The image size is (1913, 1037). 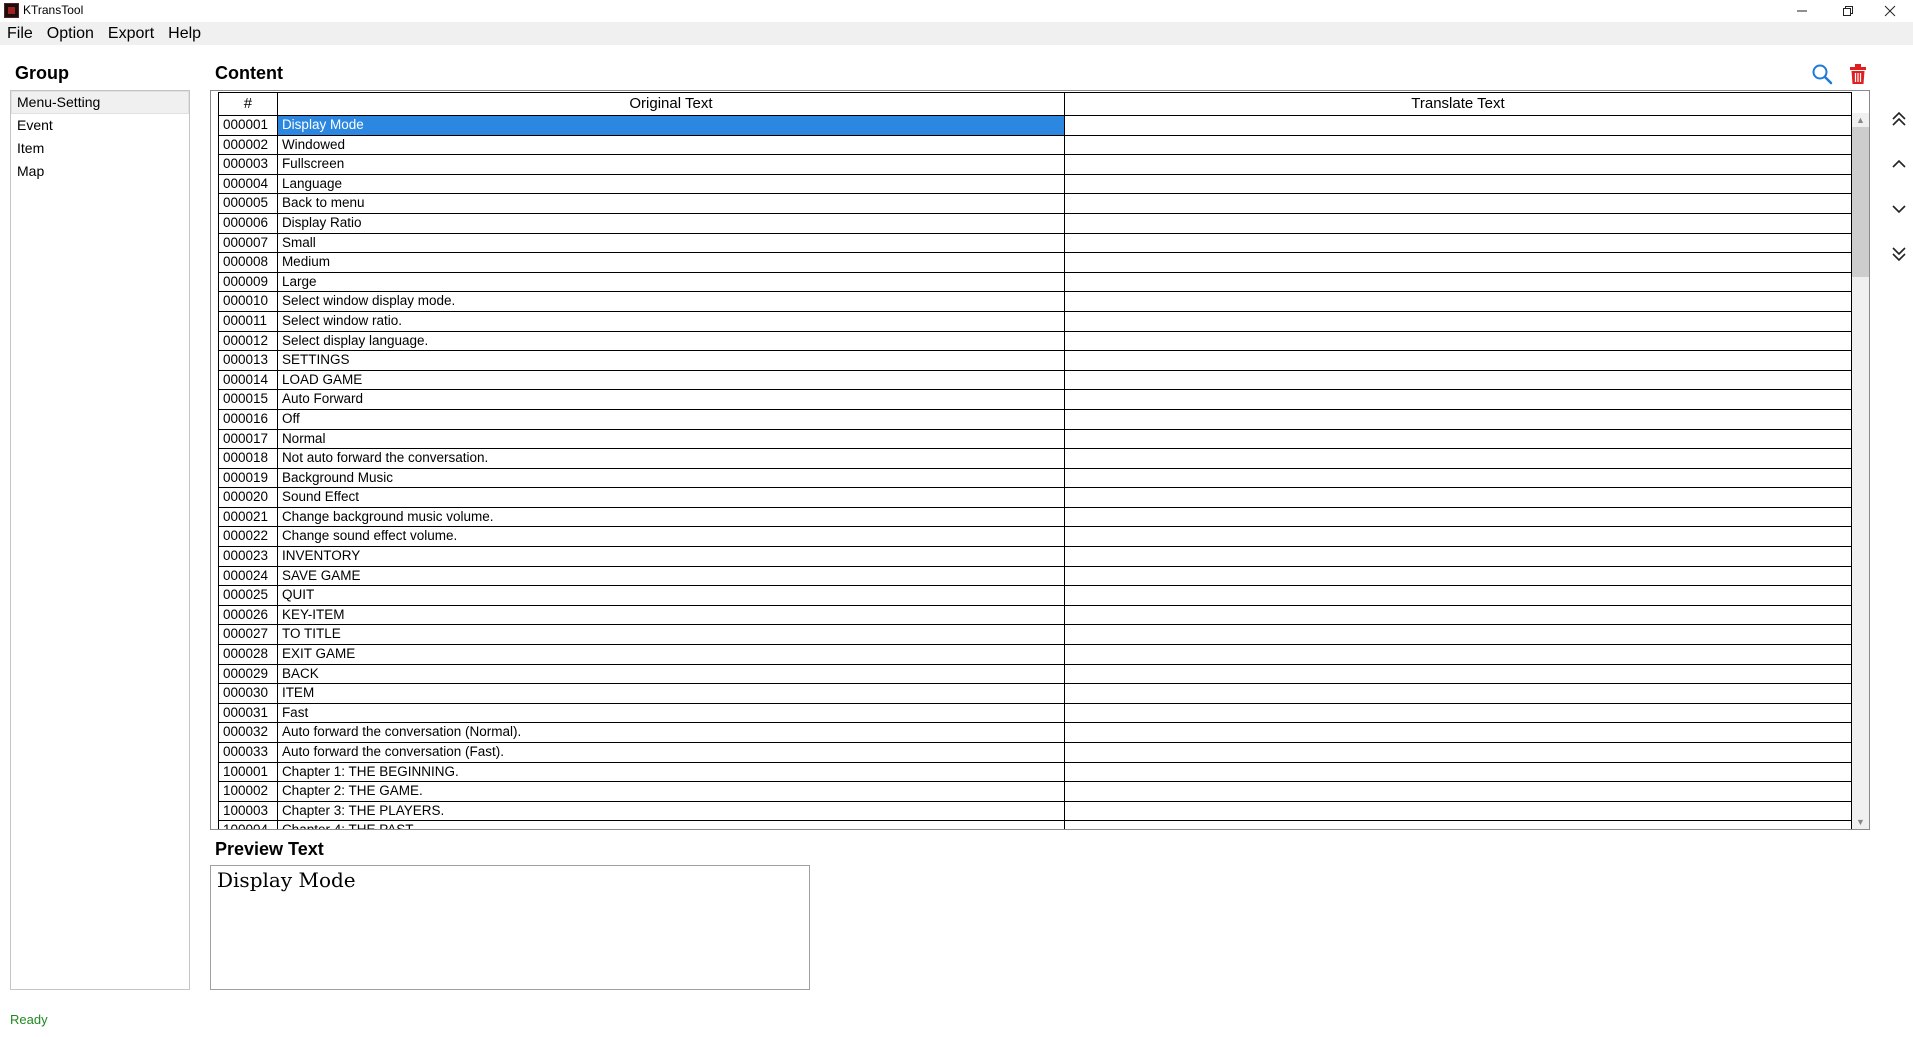 I want to click on table-row: 000027 TO TITLE, so click(x=1035, y=635).